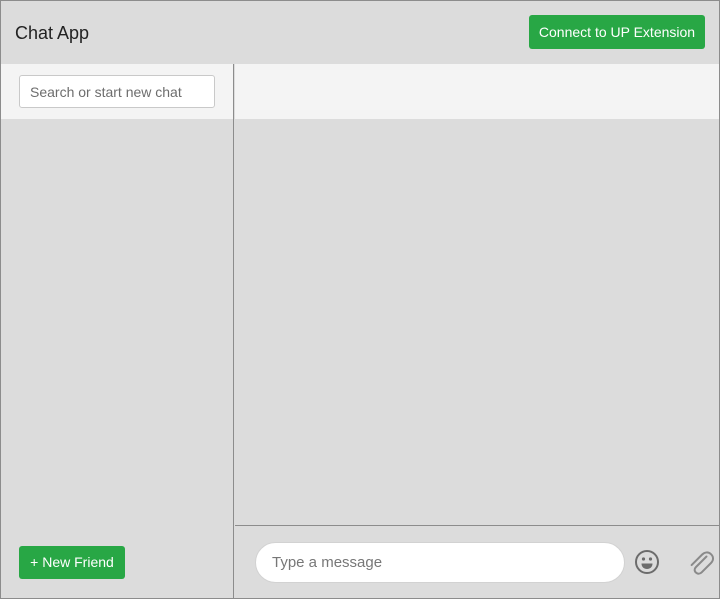 This screenshot has height=599, width=720. I want to click on message-composer, so click(477, 561).